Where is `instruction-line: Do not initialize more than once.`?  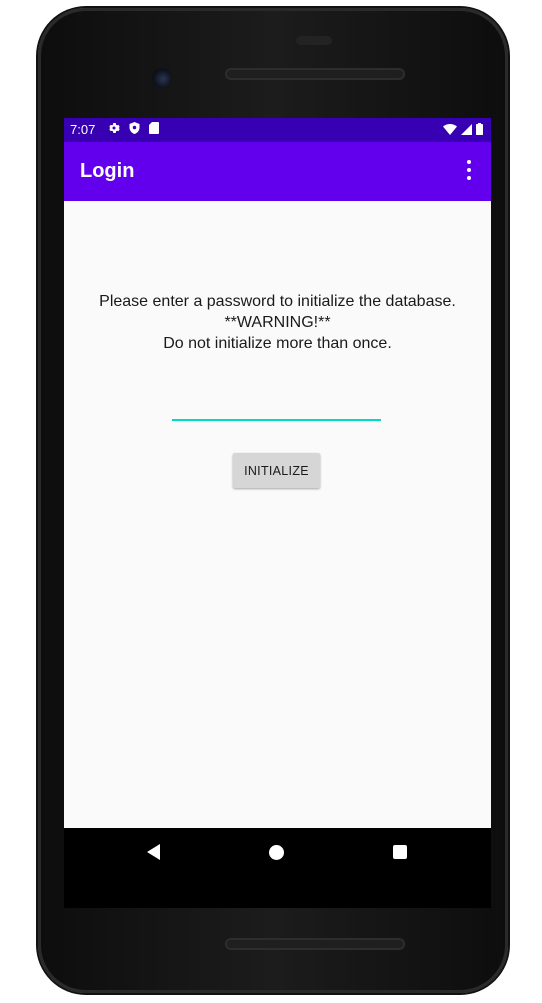
instruction-line: Do not initialize more than once. is located at coordinates (277, 343).